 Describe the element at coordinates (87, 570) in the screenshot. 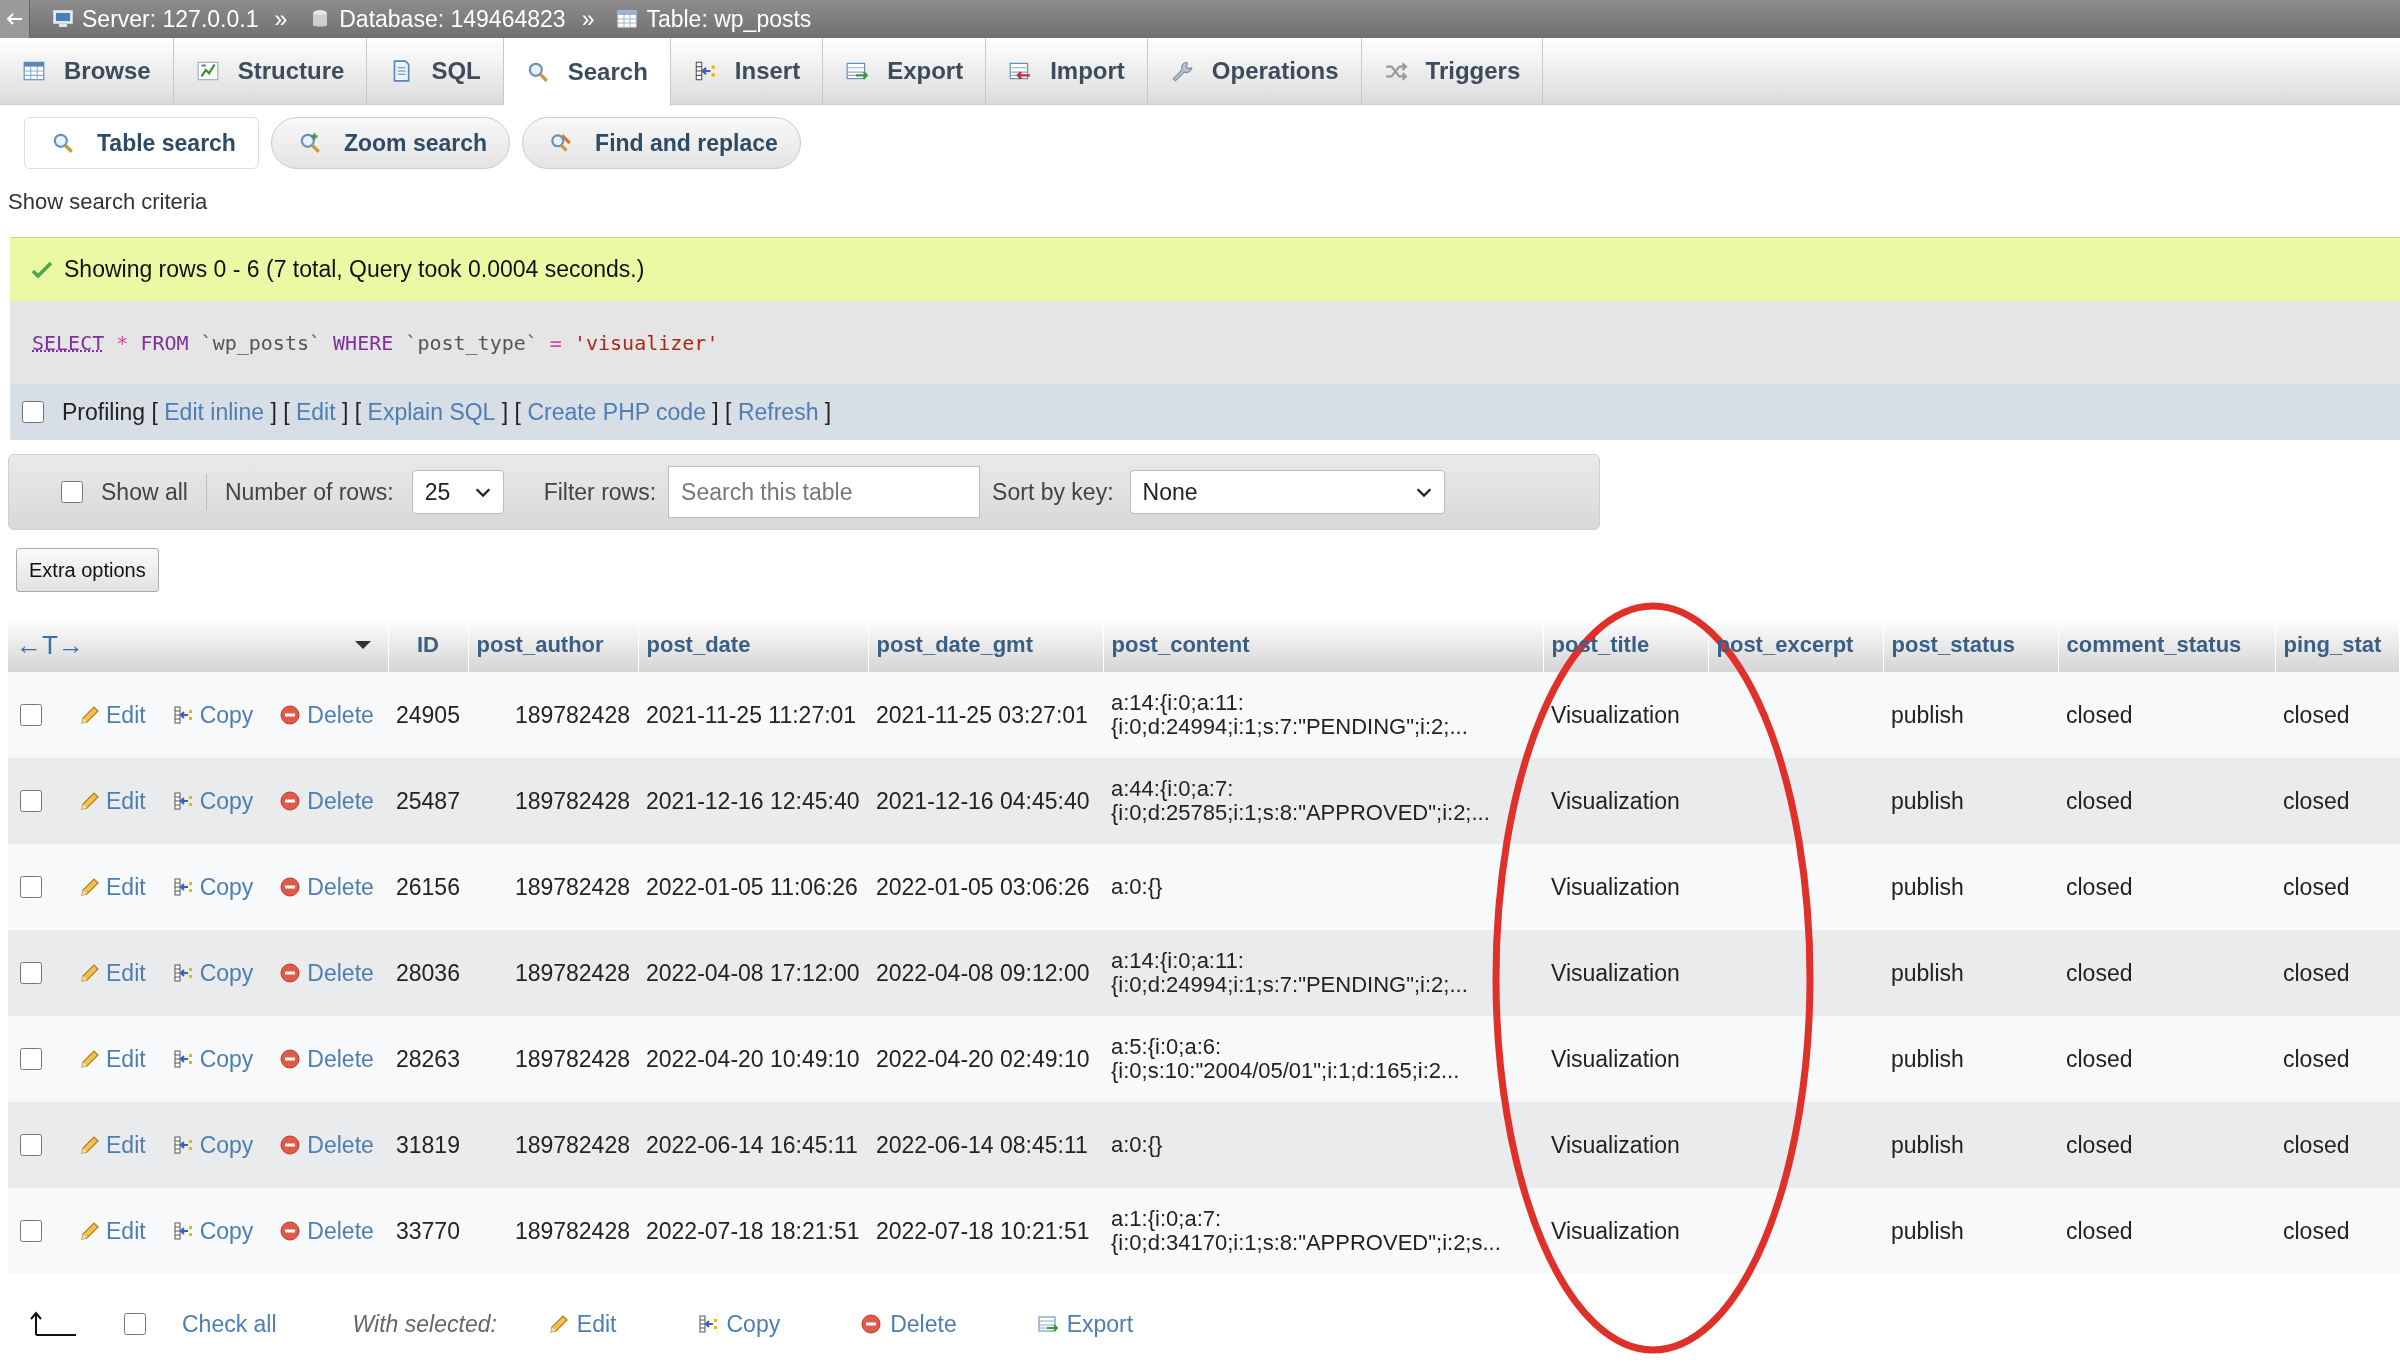

I see `extra-options-button: Extra options` at that location.